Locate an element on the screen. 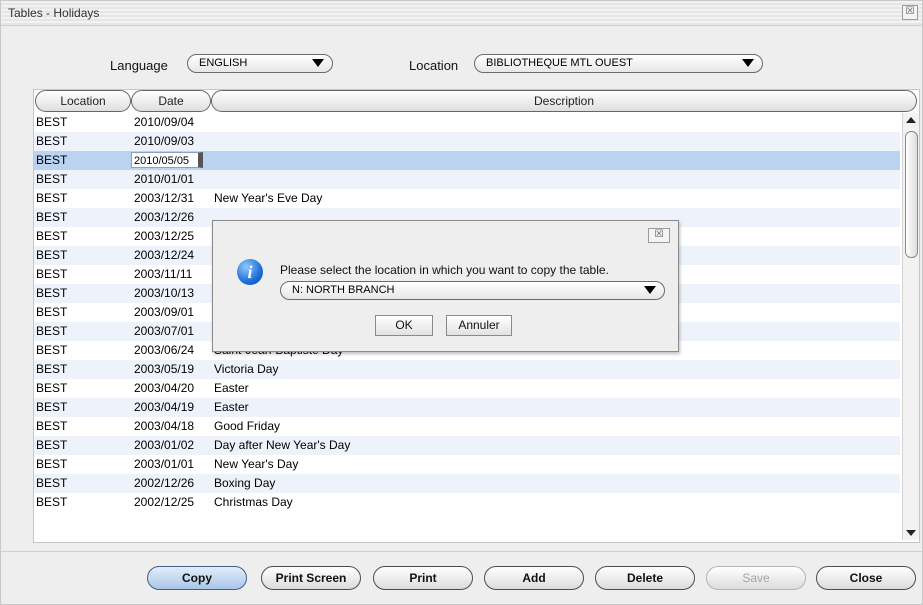  cell-date: 2003/11/11 is located at coordinates (163, 274).